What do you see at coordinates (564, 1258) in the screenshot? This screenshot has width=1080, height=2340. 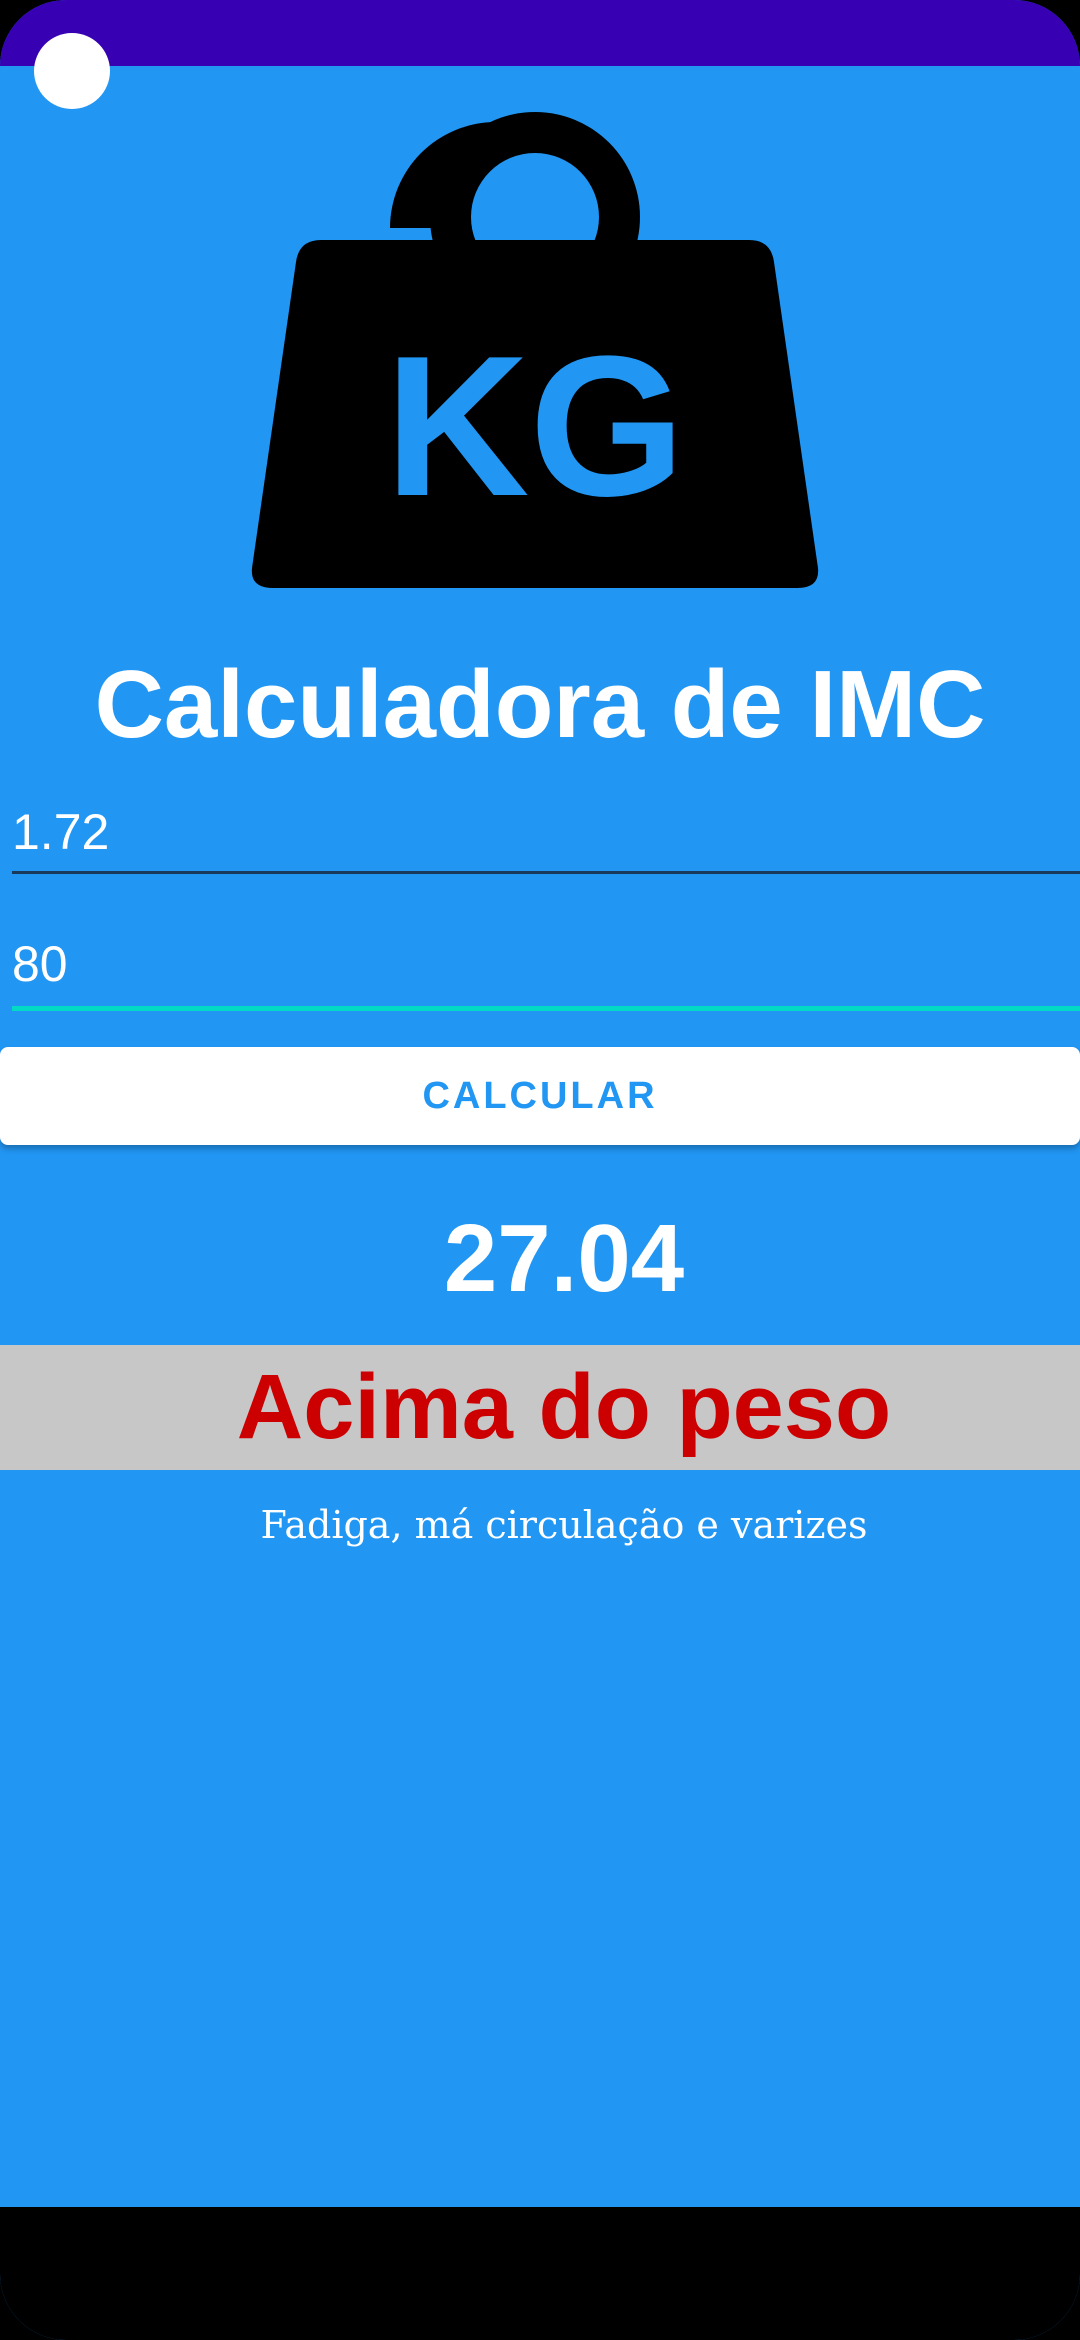 I see `imc-result: 27.04` at bounding box center [564, 1258].